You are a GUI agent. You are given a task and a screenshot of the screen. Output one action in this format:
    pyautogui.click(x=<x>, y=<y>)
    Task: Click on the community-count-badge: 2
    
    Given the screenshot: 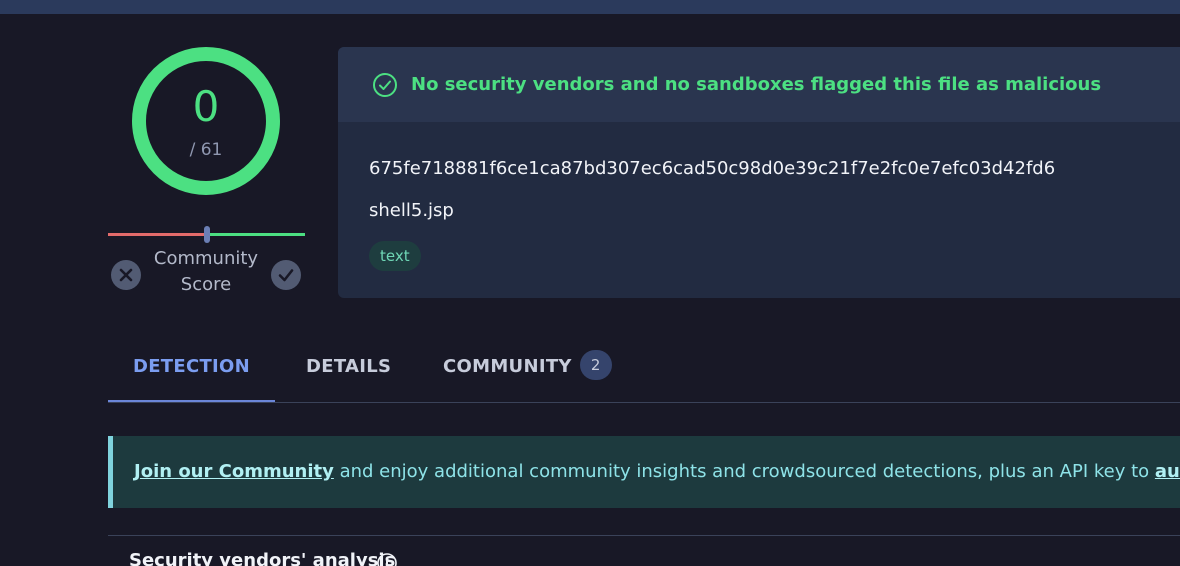 What is the action you would take?
    pyautogui.click(x=595, y=365)
    